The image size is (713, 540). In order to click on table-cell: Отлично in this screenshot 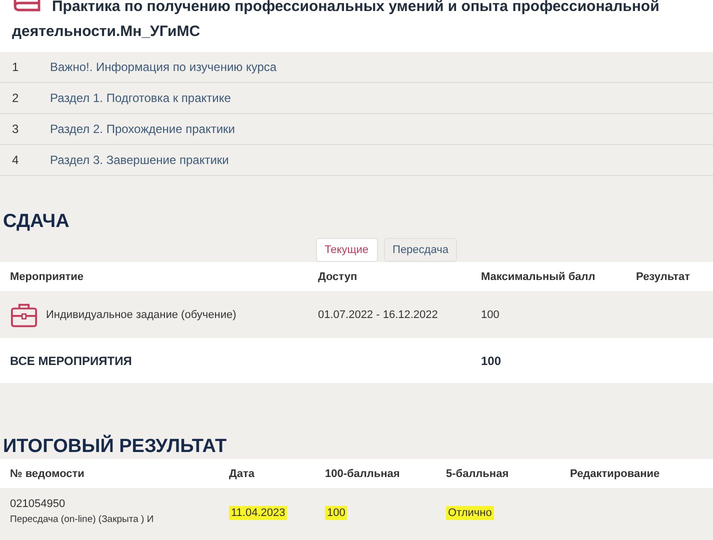, I will do `click(470, 513)`.